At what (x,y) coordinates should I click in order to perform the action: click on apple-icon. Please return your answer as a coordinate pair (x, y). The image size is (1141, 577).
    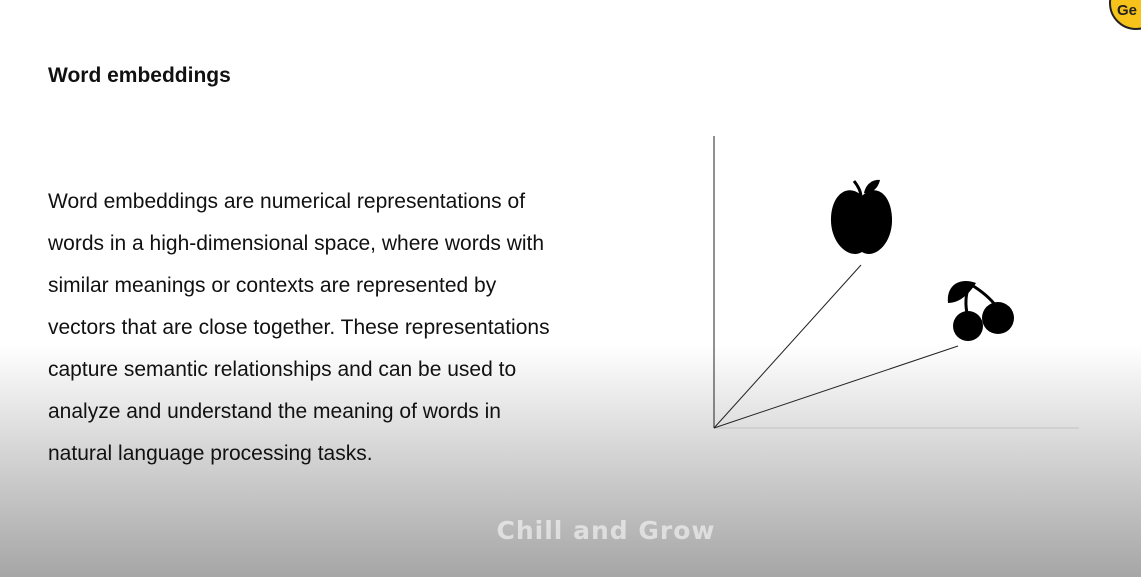
    Looking at the image, I should click on (861, 216).